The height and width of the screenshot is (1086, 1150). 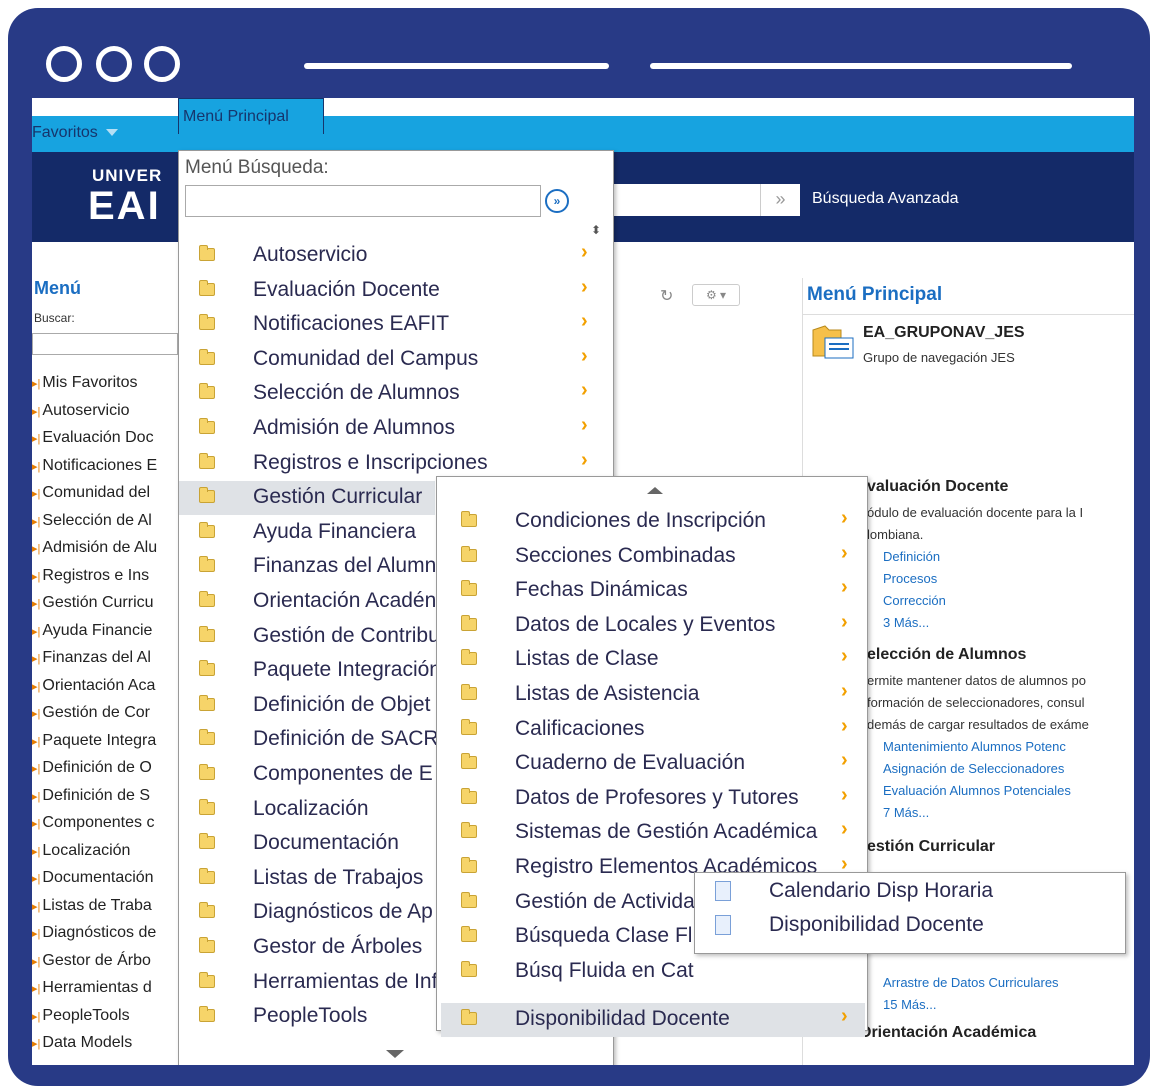 What do you see at coordinates (653, 972) in the screenshot?
I see `submenu-item: Búsq Fluida en Cat` at bounding box center [653, 972].